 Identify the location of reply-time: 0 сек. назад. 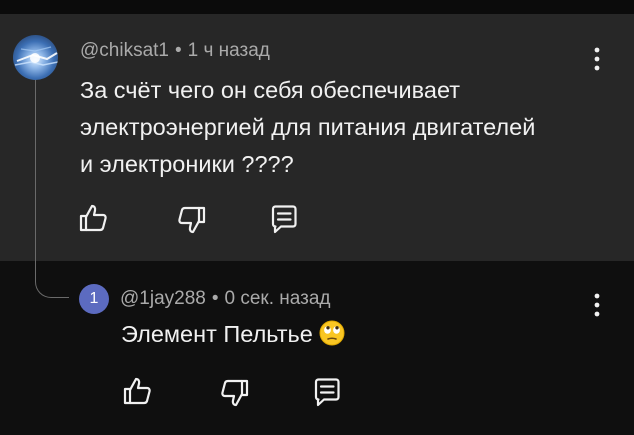
(277, 298).